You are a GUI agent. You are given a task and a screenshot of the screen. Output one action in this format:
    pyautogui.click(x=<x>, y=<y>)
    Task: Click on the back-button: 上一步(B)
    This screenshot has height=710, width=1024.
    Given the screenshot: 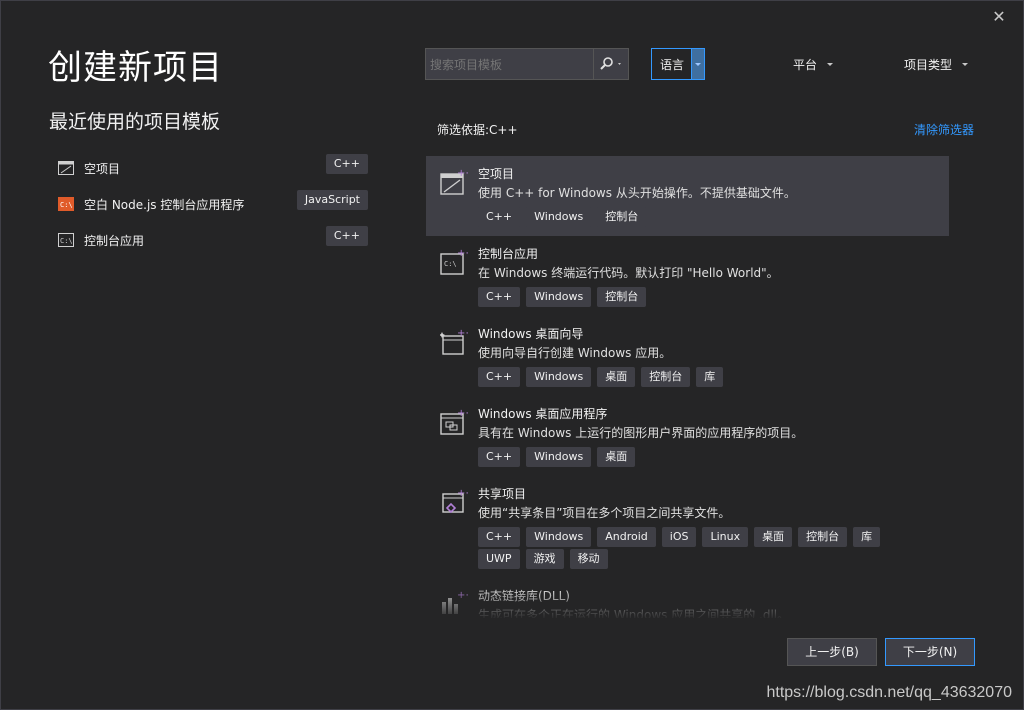 What is the action you would take?
    pyautogui.click(x=832, y=652)
    